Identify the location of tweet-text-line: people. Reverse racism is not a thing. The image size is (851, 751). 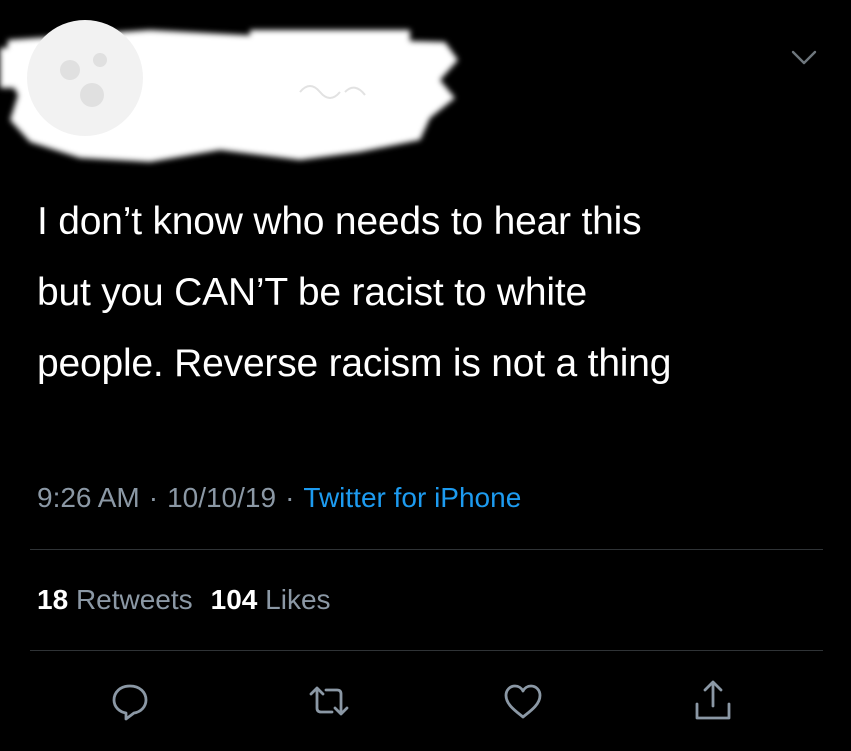
(354, 363).